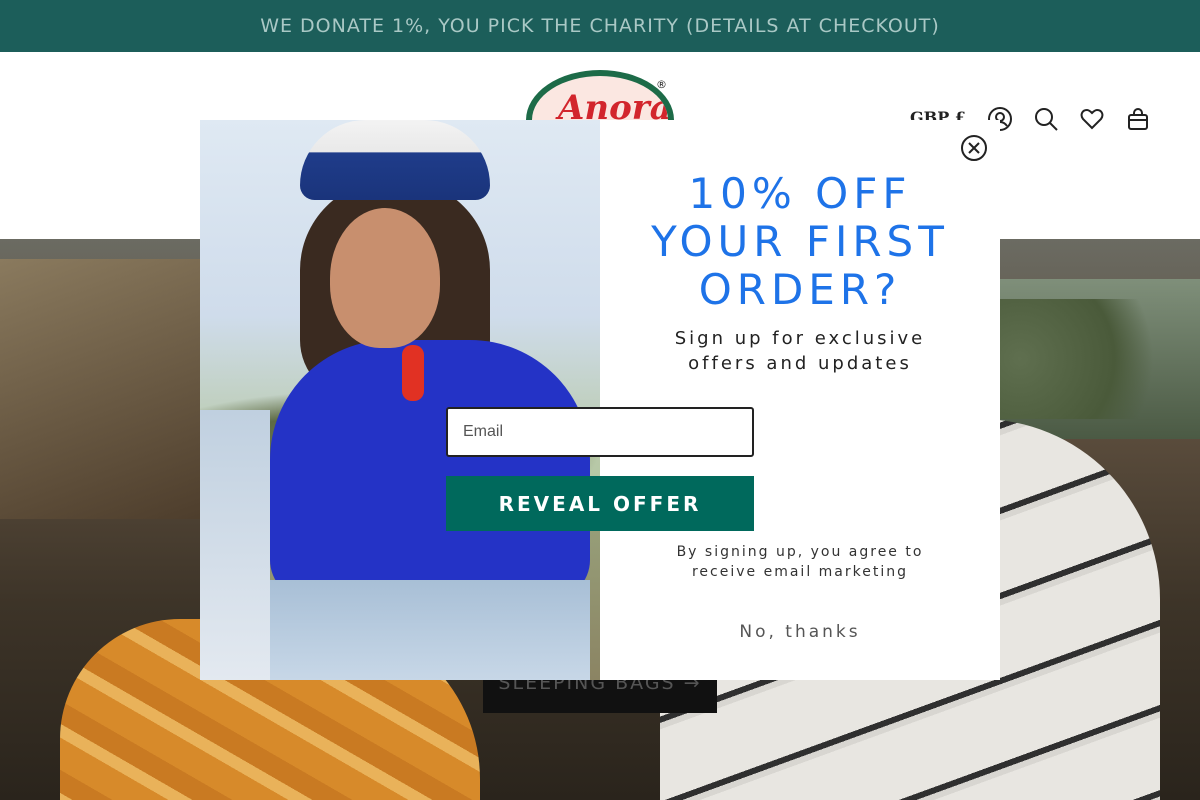 This screenshot has width=1200, height=800. Describe the element at coordinates (600, 503) in the screenshot. I see `reveal-offer-button: REVEAL OFFER` at that location.